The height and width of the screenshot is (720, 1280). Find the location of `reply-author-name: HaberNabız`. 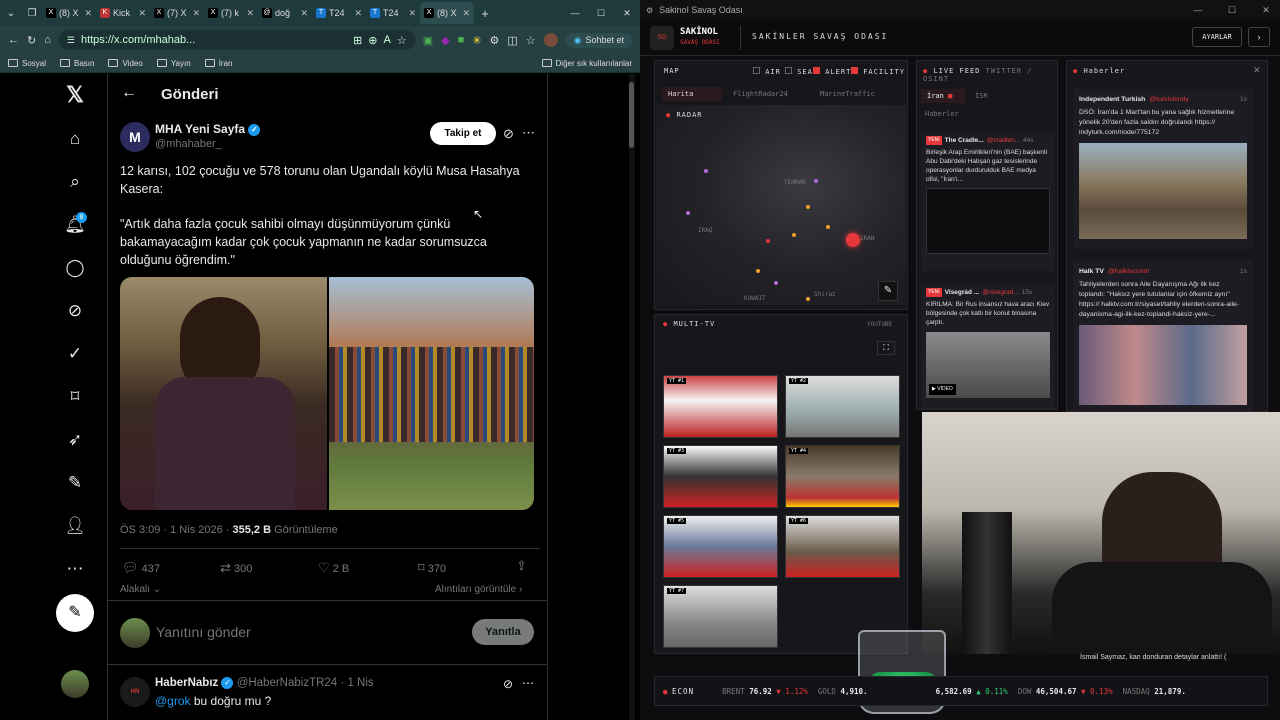

reply-author-name: HaberNabız is located at coordinates (186, 683).